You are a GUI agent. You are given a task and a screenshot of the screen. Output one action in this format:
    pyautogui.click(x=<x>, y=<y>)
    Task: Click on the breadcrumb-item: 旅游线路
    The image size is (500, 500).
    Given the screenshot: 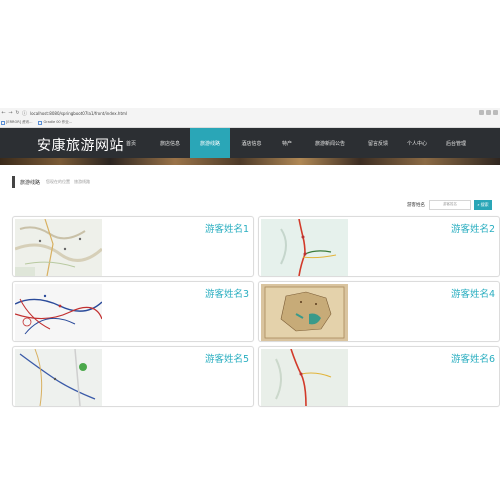 What is the action you would take?
    pyautogui.click(x=82, y=182)
    